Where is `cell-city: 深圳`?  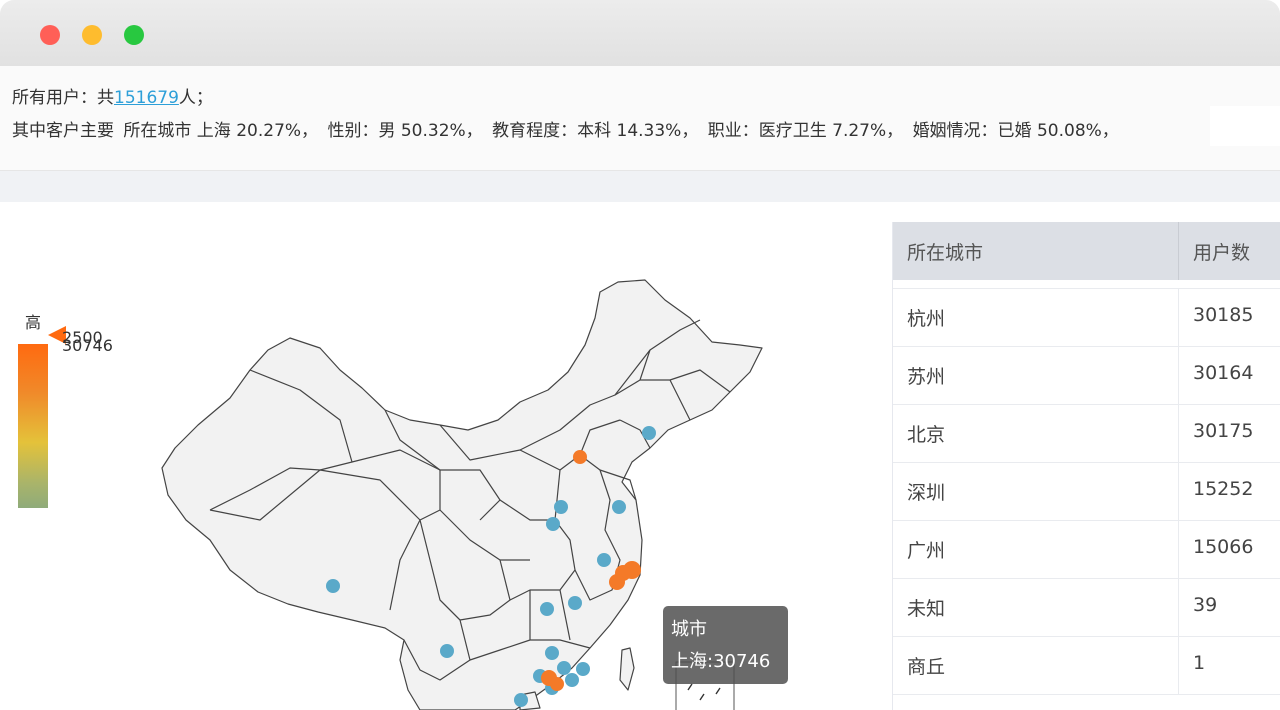
cell-city: 深圳 is located at coordinates (926, 493).